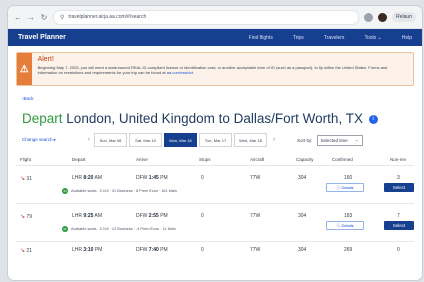  I want to click on date-option: Sat, Mar 10, so click(145, 140).